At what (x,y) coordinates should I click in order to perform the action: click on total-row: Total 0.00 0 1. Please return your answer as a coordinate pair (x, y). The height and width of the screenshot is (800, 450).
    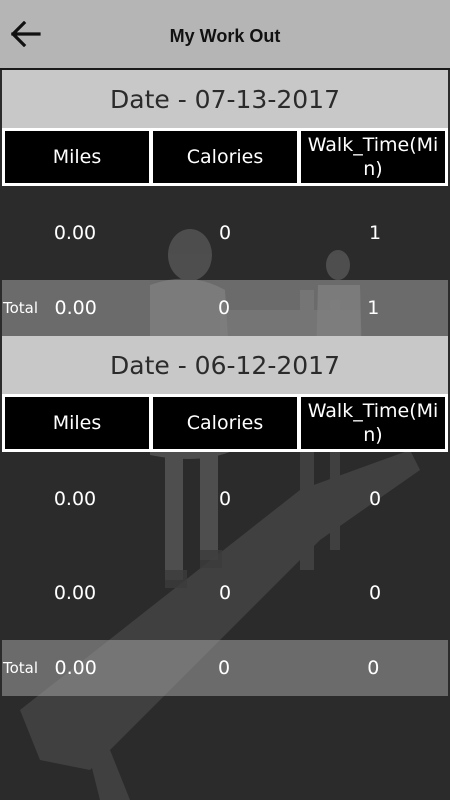
    Looking at the image, I should click on (225, 308).